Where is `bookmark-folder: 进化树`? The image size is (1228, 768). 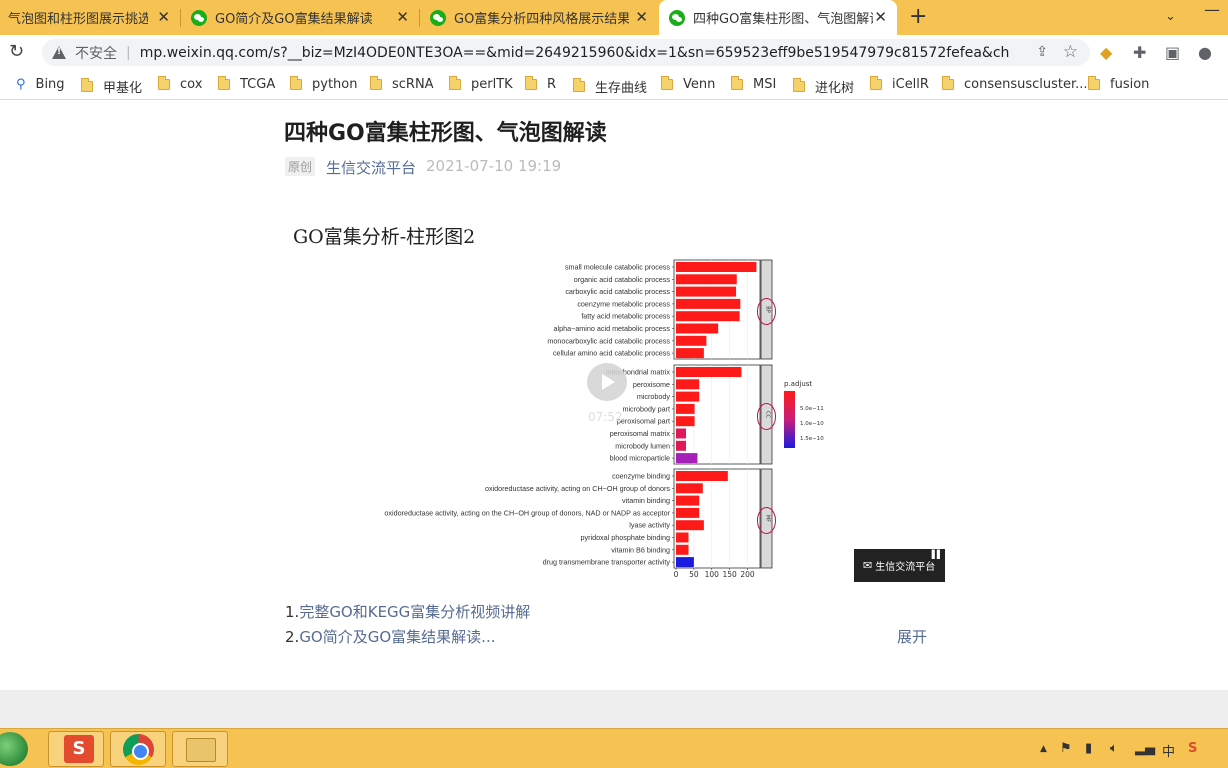
bookmark-folder: 进化树 is located at coordinates (823, 86).